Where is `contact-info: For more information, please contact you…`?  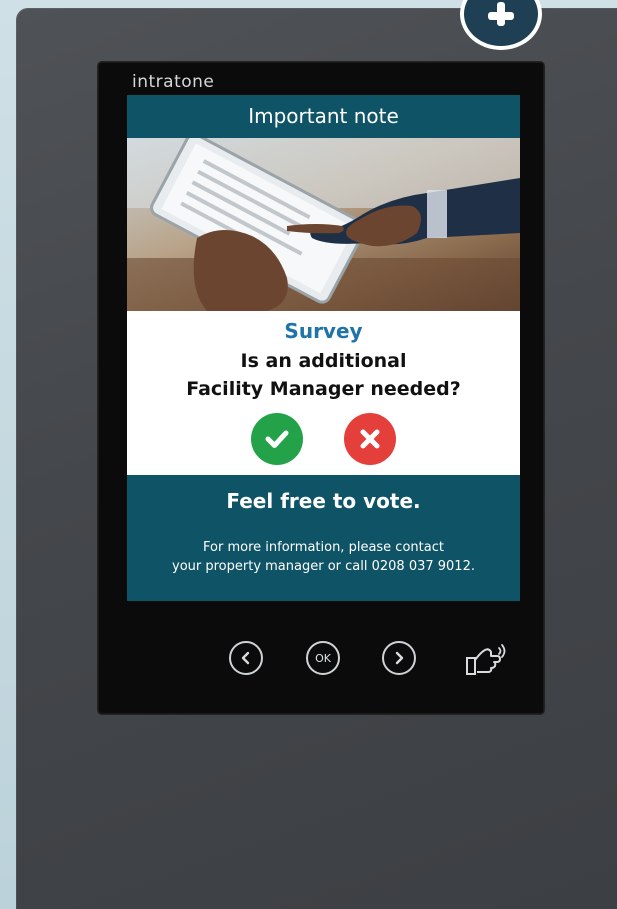
contact-info: For more information, please contact you… is located at coordinates (323, 557).